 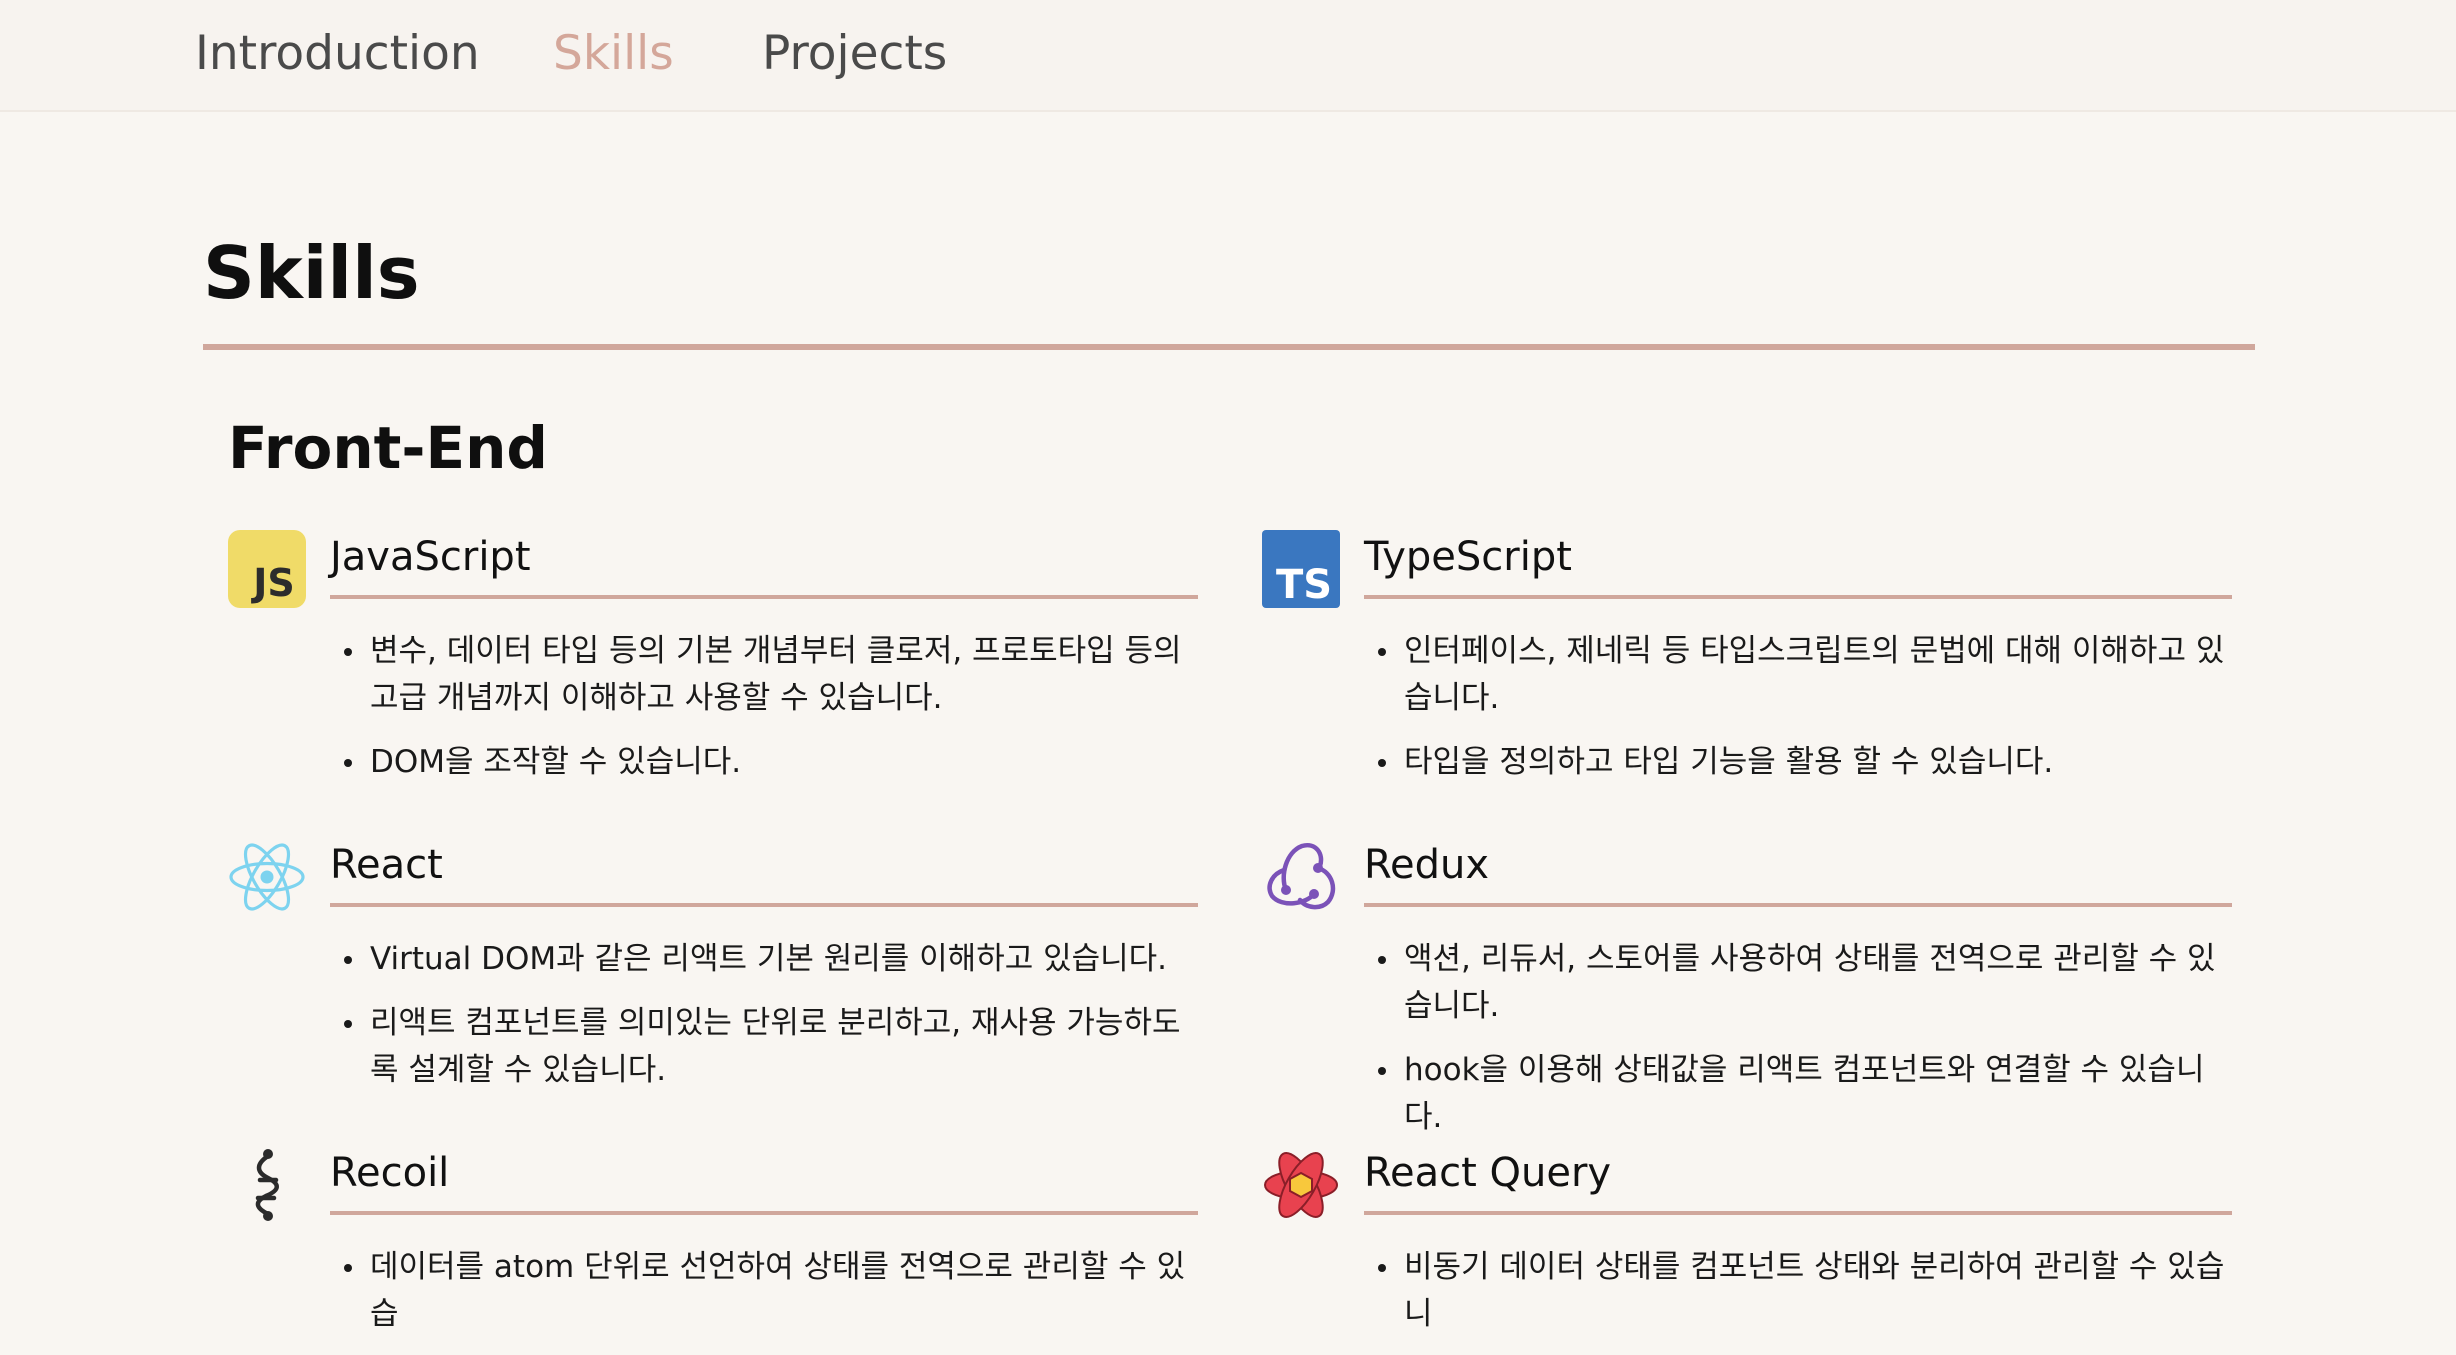 I want to click on list-item: hook을 이용해 상태값을 리액트 컴포넌트와 연결할 수 있습니다., so click(x=1798, y=1094).